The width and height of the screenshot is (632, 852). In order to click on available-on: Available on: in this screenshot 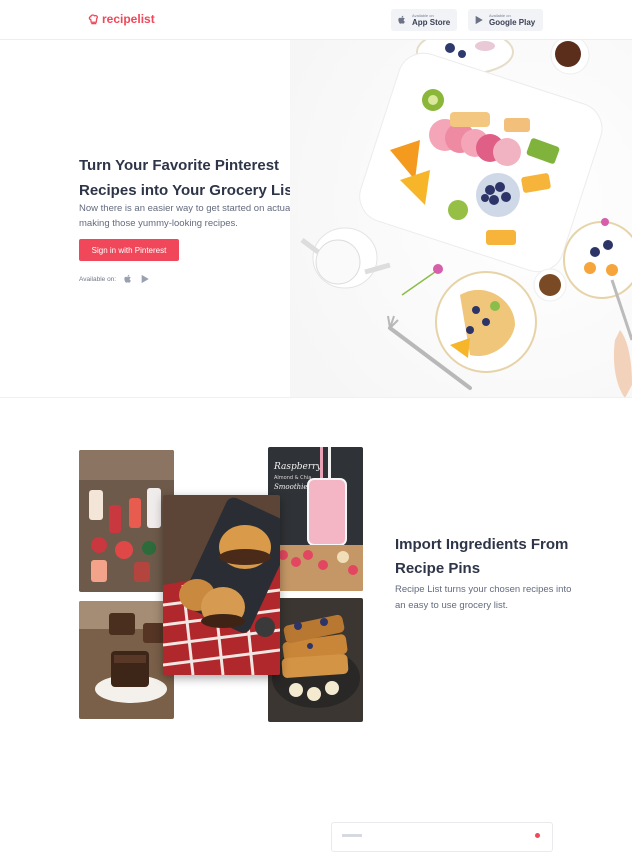, I will do `click(114, 279)`.